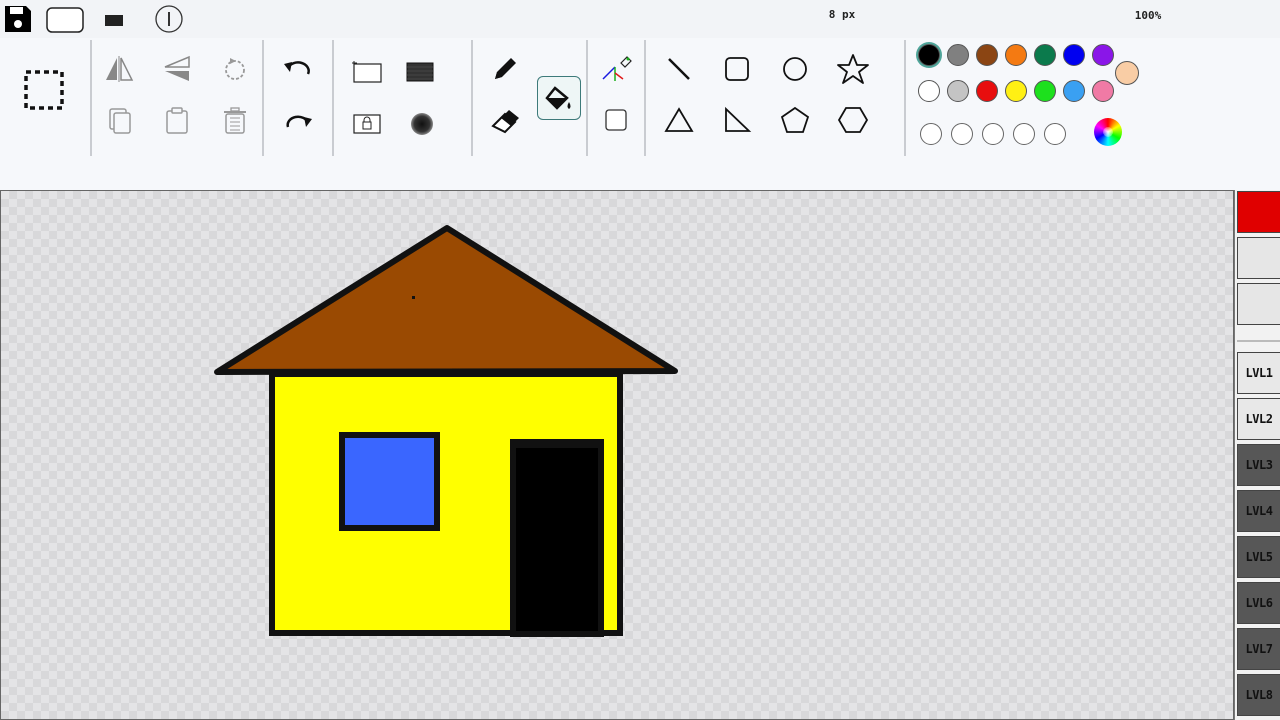 This screenshot has height=720, width=1280. What do you see at coordinates (679, 69) in the screenshot?
I see `line-icon` at bounding box center [679, 69].